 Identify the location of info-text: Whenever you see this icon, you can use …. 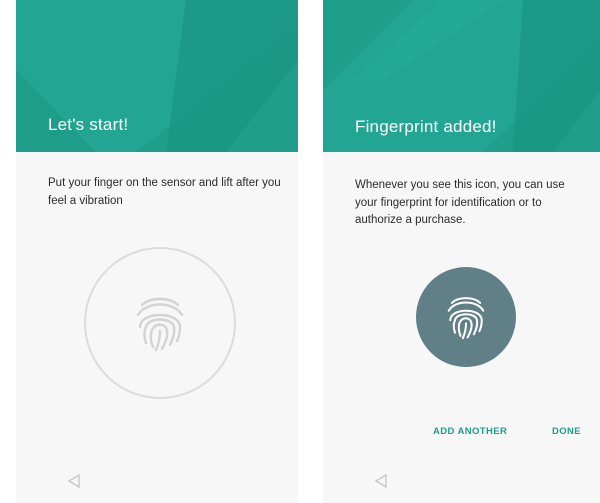
(460, 202).